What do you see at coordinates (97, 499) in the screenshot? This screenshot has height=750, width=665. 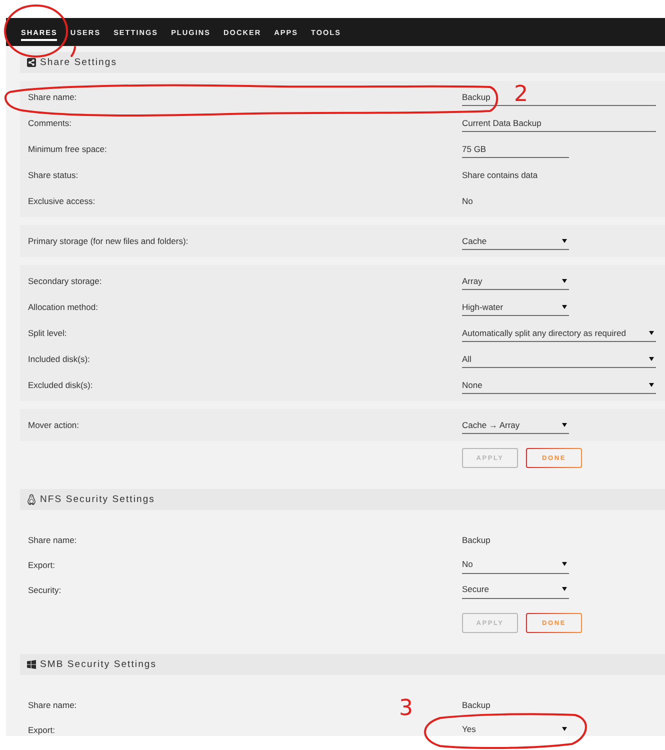 I see `section-title: NFS Security Settings` at bounding box center [97, 499].